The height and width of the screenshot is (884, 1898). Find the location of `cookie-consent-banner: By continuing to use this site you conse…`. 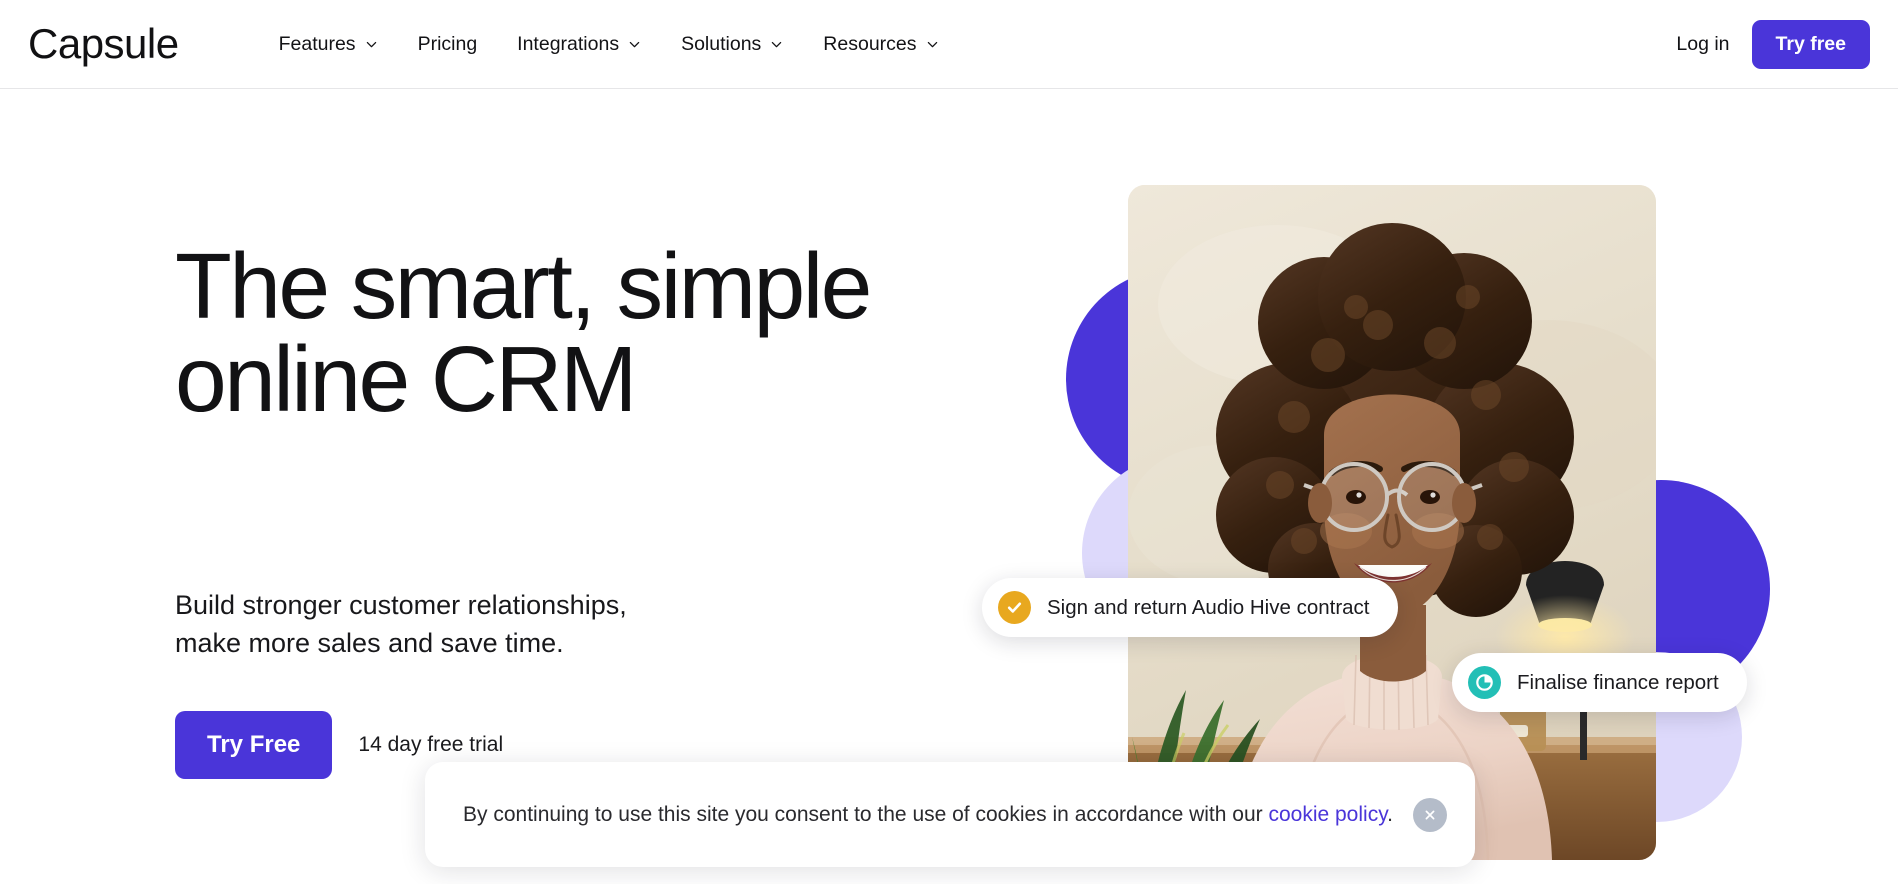

cookie-consent-banner: By continuing to use this site you conse… is located at coordinates (950, 814).